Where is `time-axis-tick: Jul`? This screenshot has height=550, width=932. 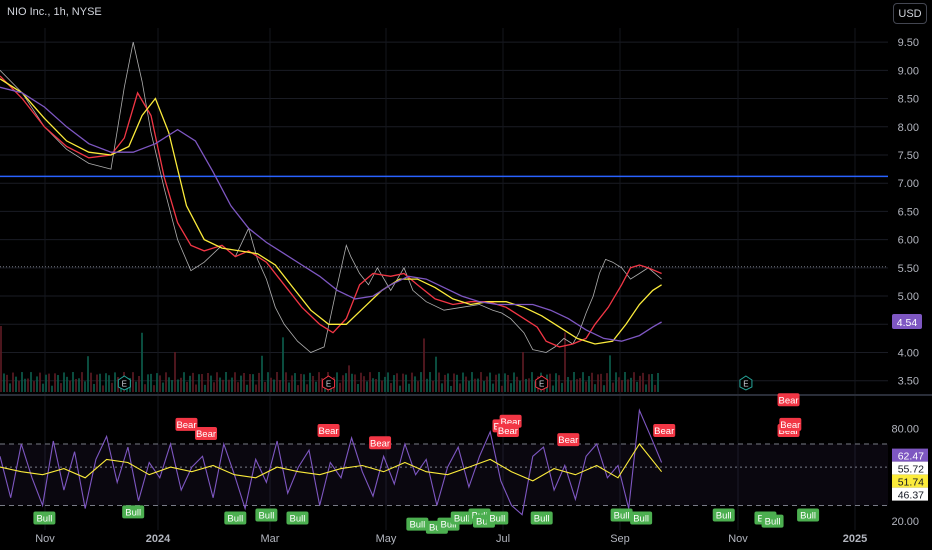
time-axis-tick: Jul is located at coordinates (503, 539).